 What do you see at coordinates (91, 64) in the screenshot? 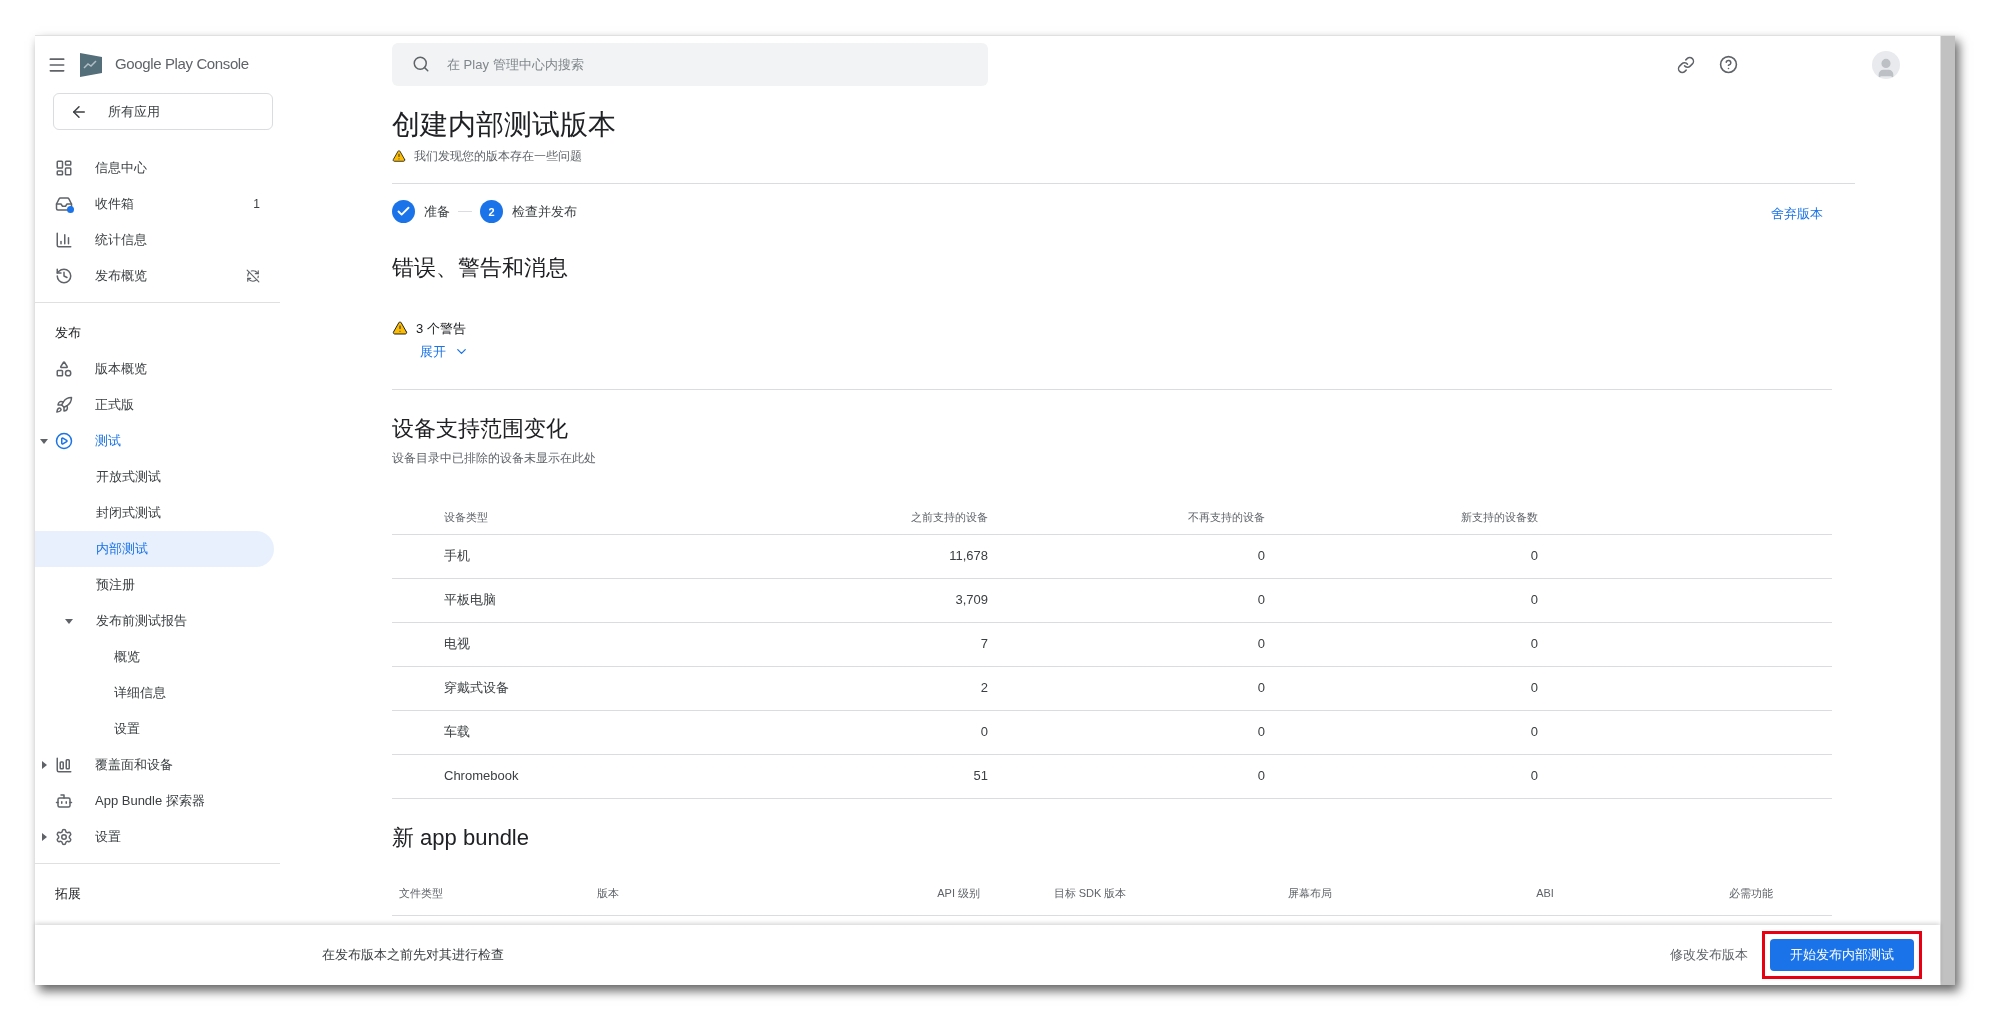
I see `logo-icon` at bounding box center [91, 64].